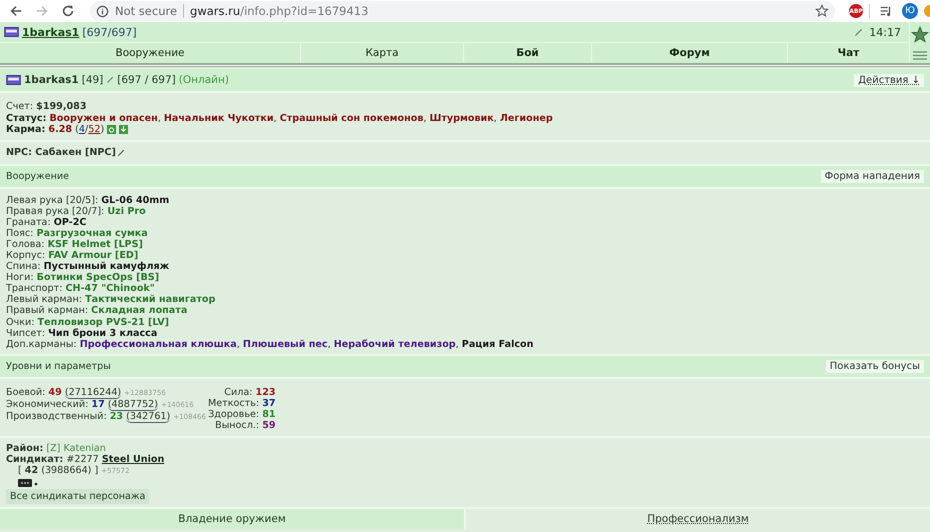 This screenshot has width=930, height=532. Describe the element at coordinates (61, 152) in the screenshot. I see `npc-text: NPC: Сабакен [NPC]` at that location.